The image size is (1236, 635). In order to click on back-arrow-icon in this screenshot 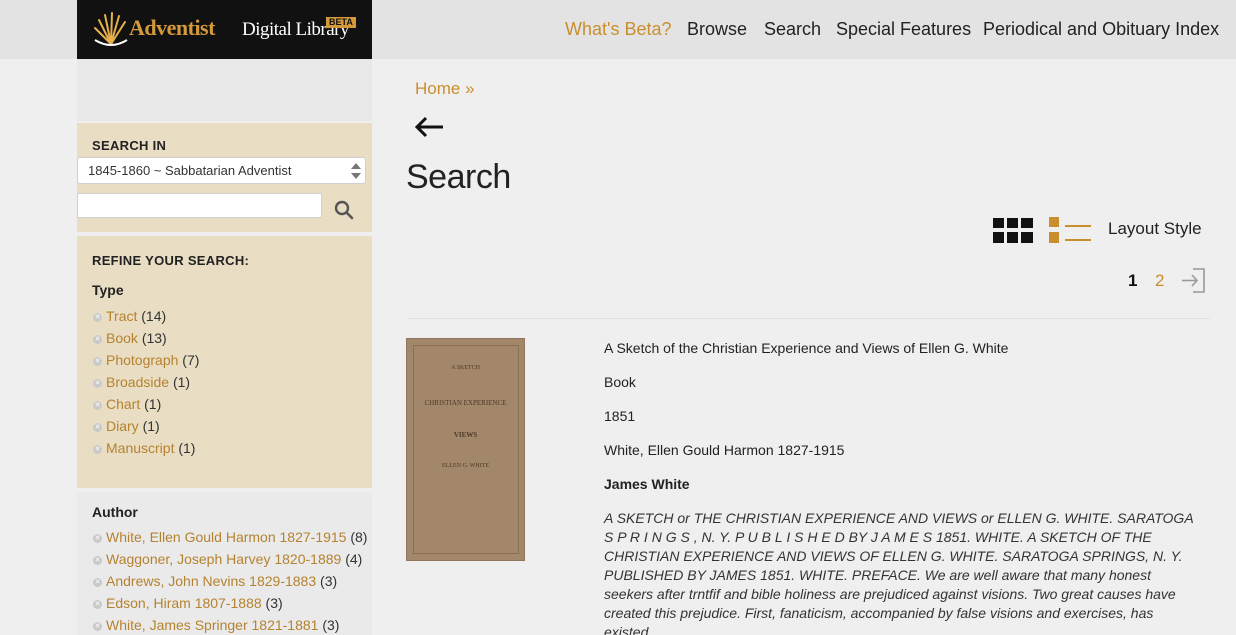, I will do `click(430, 127)`.